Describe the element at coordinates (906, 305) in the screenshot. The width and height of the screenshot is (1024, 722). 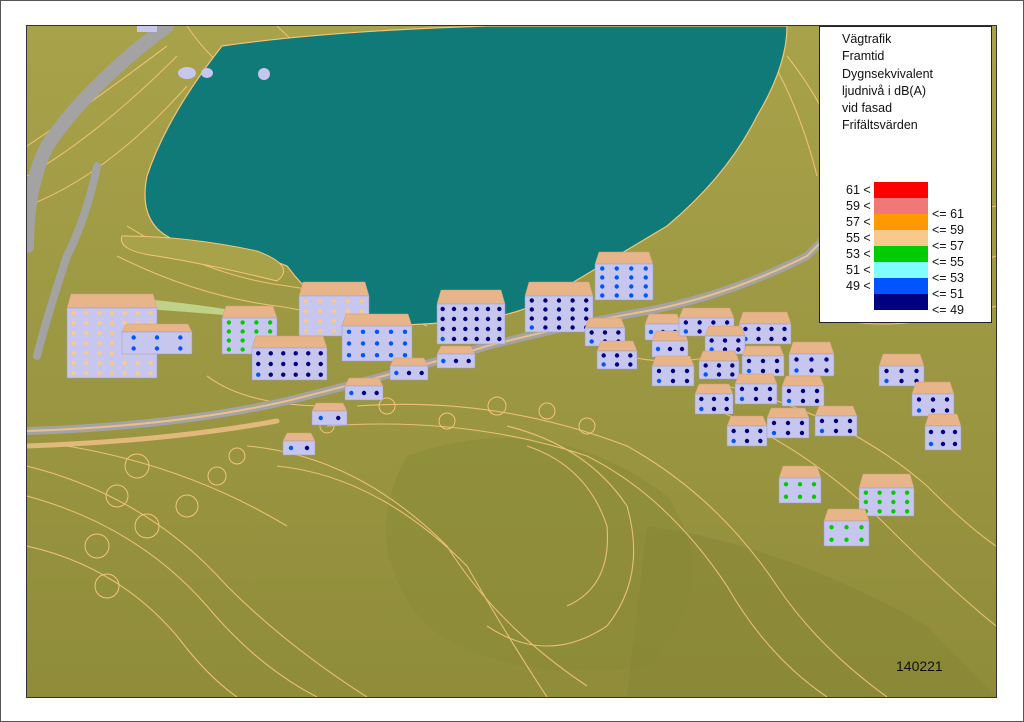
I see `legend-row: <= 49` at that location.